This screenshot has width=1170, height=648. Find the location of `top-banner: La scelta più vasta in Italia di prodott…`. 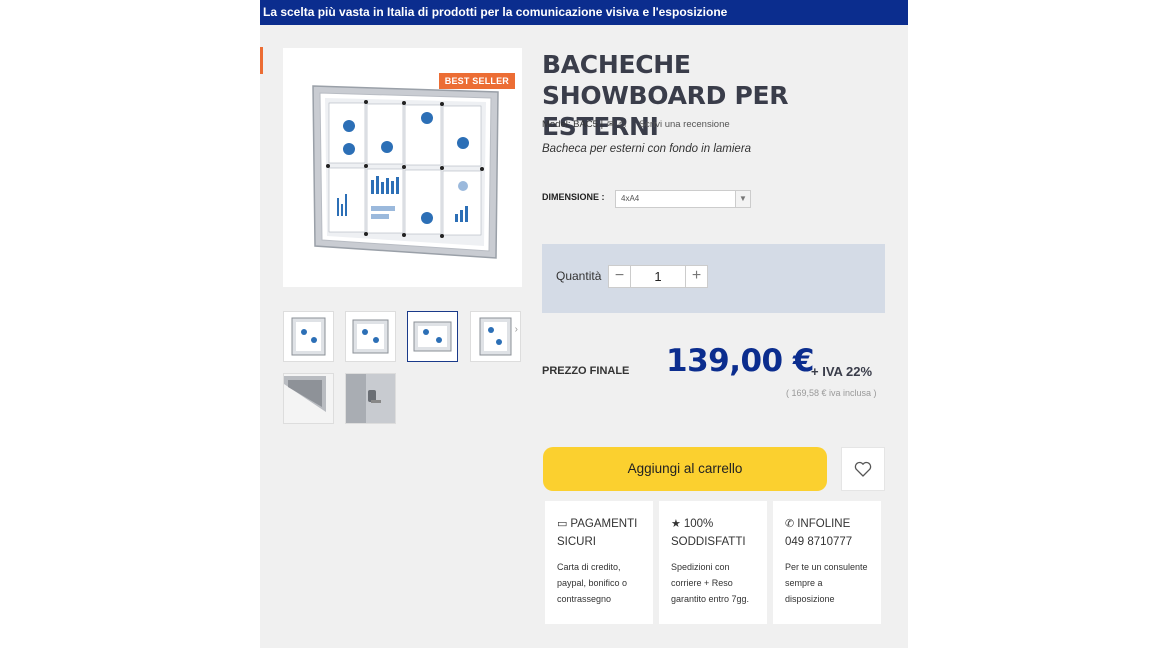

top-banner: La scelta più vasta in Italia di prodott… is located at coordinates (584, 12).